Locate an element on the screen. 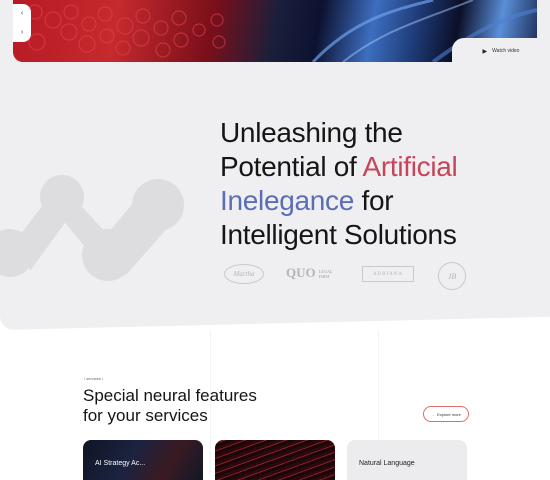 This screenshot has width=550, height=480. service-card: Natural Language is located at coordinates (407, 460).